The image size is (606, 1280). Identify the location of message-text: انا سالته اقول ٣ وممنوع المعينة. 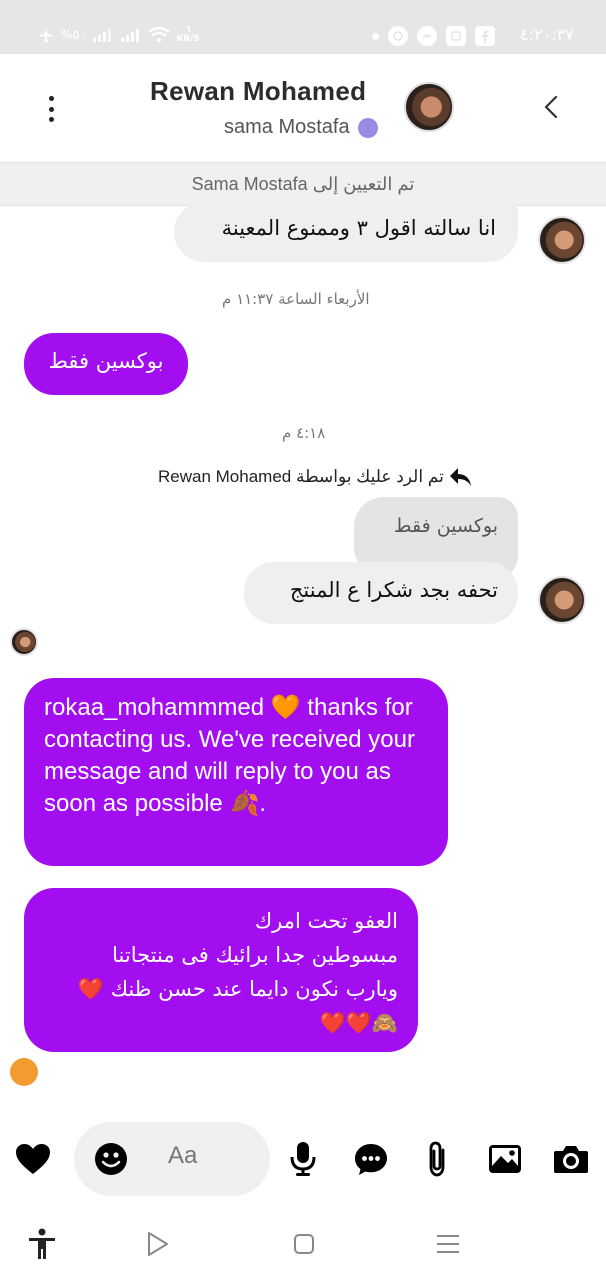
(358, 228).